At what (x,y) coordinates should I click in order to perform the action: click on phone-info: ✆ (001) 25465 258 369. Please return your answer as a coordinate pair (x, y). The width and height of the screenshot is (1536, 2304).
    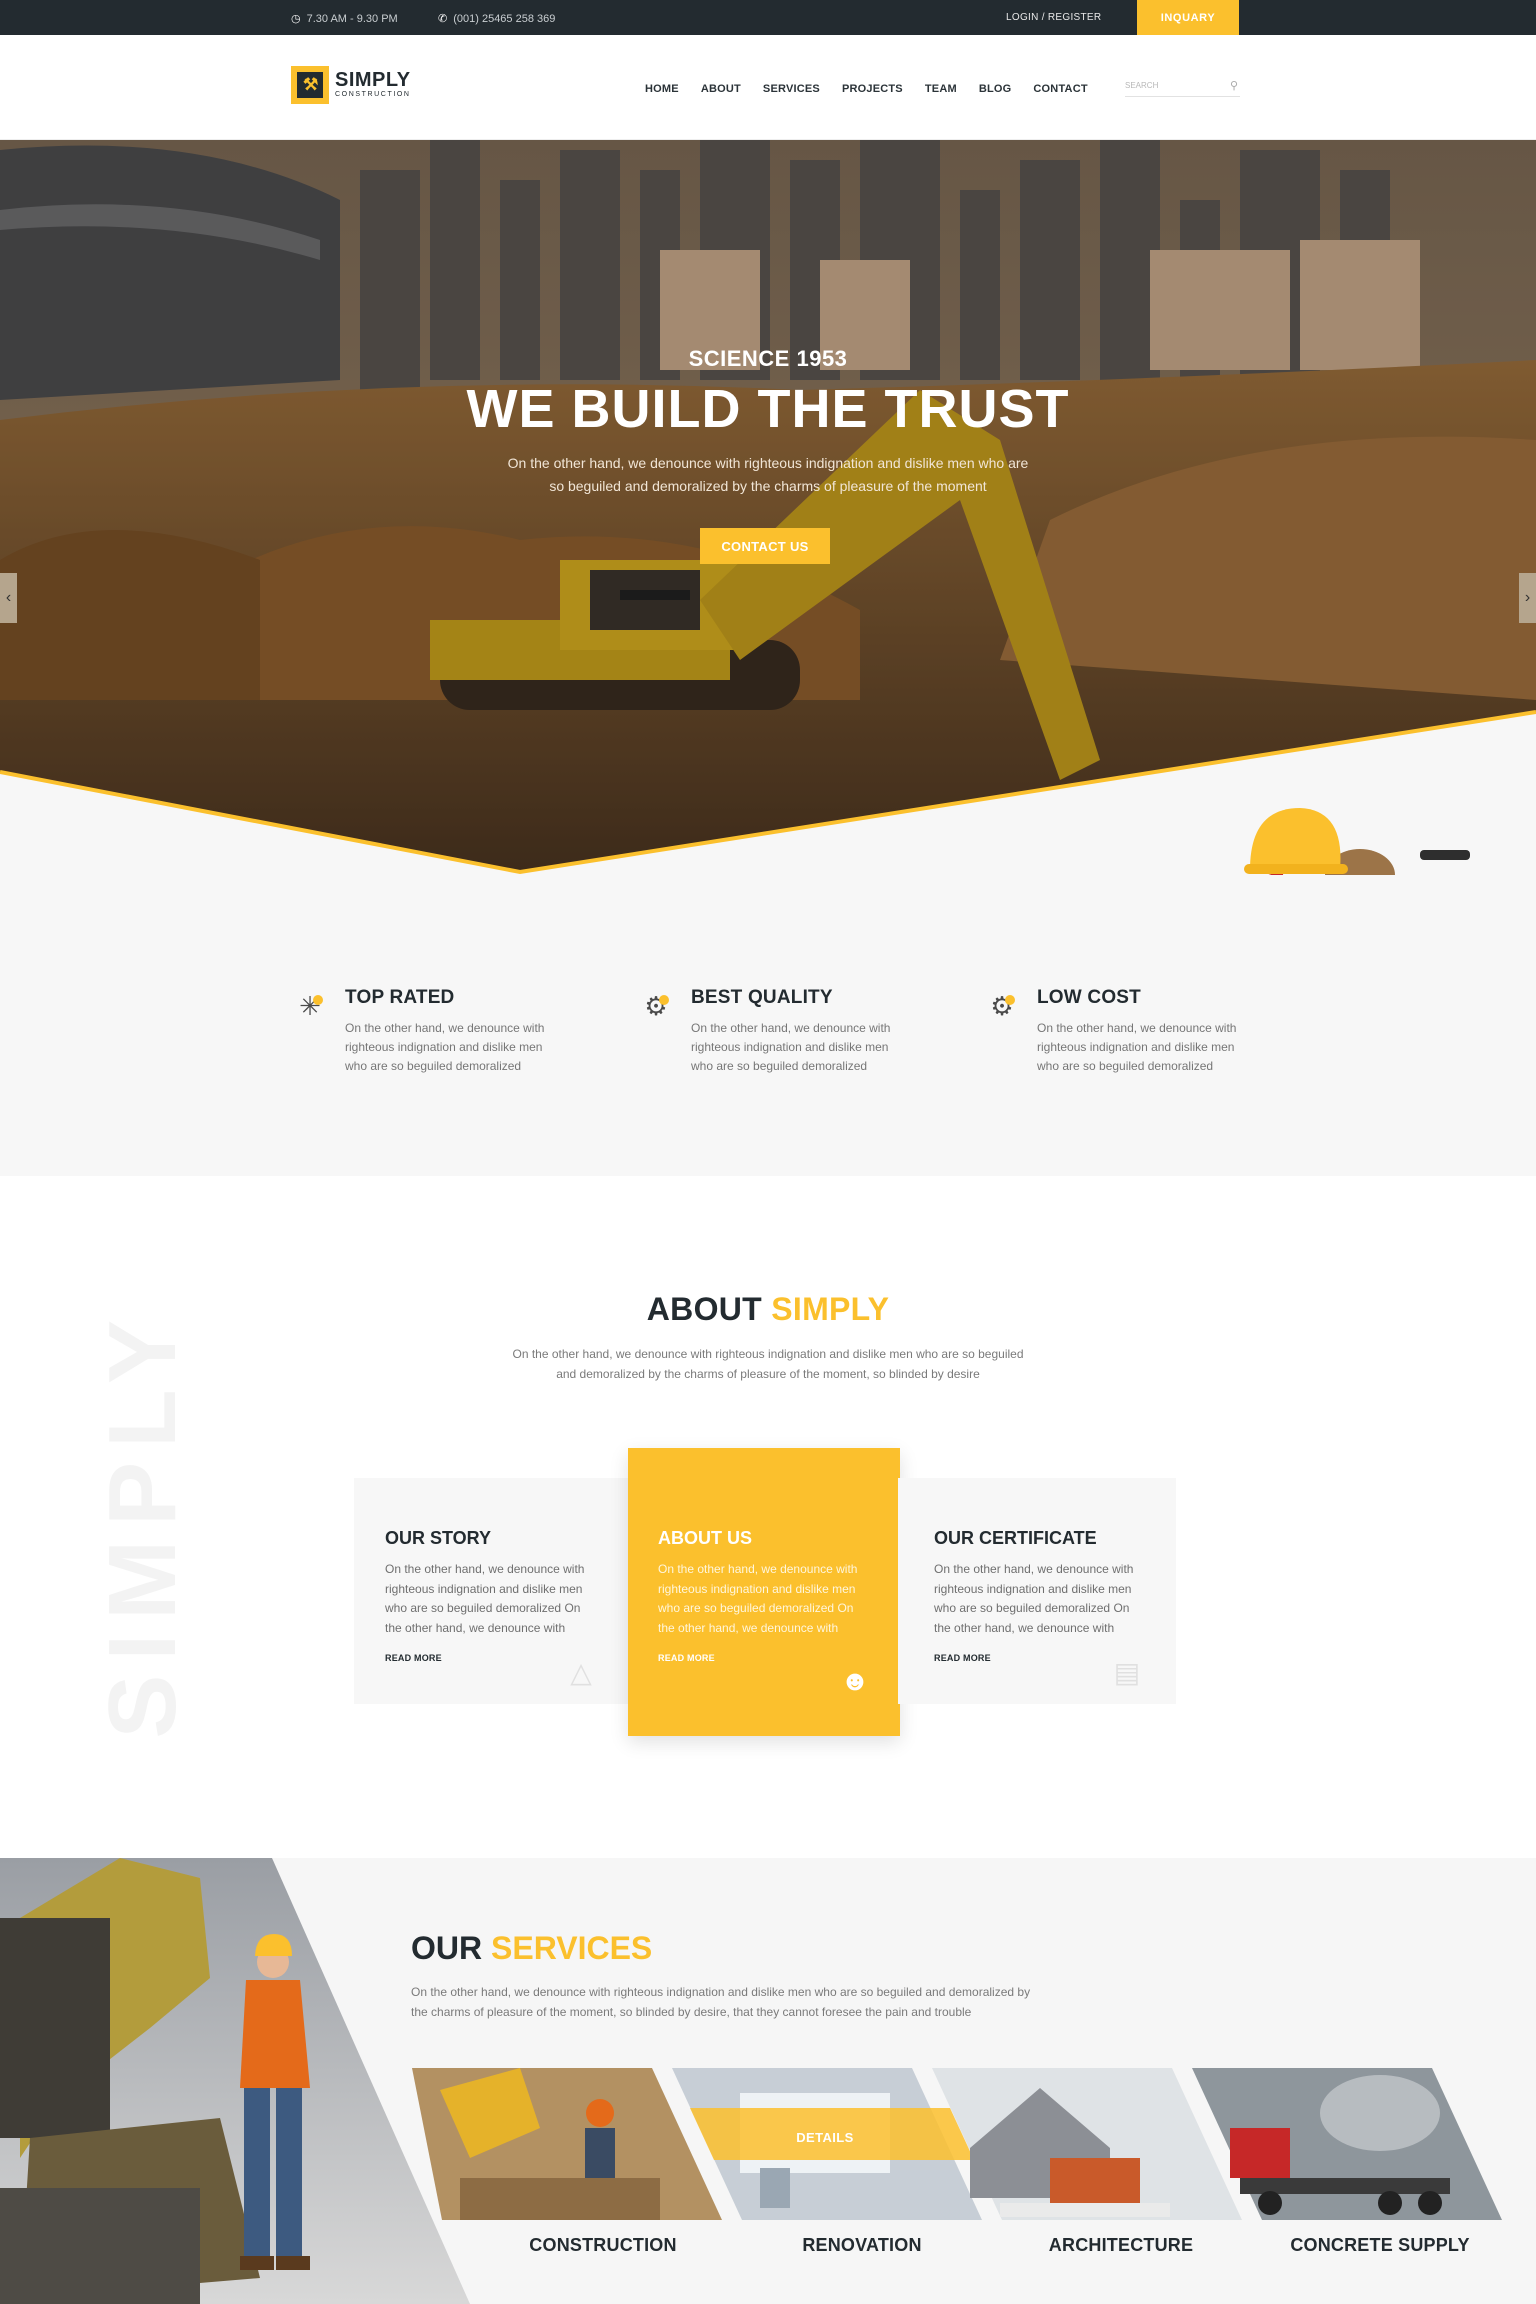
    Looking at the image, I should click on (497, 19).